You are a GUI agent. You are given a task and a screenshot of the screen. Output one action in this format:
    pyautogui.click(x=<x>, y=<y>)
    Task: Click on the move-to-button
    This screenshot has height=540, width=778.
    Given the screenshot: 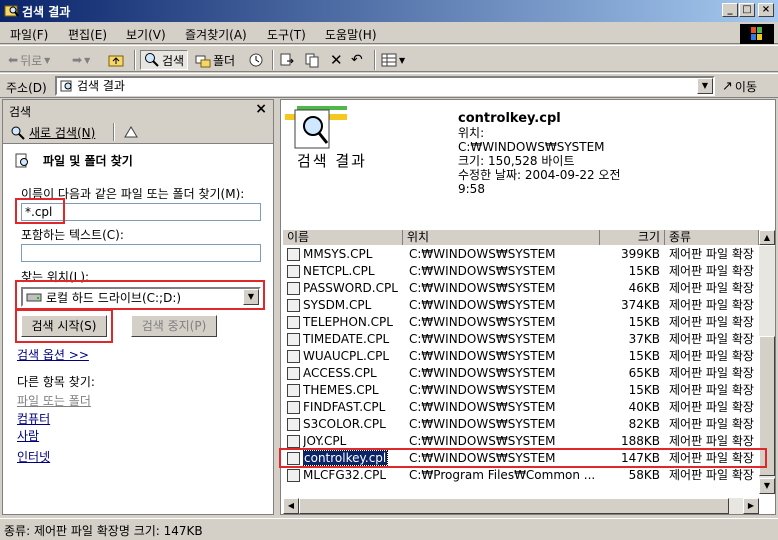 What is the action you would take?
    pyautogui.click(x=287, y=60)
    